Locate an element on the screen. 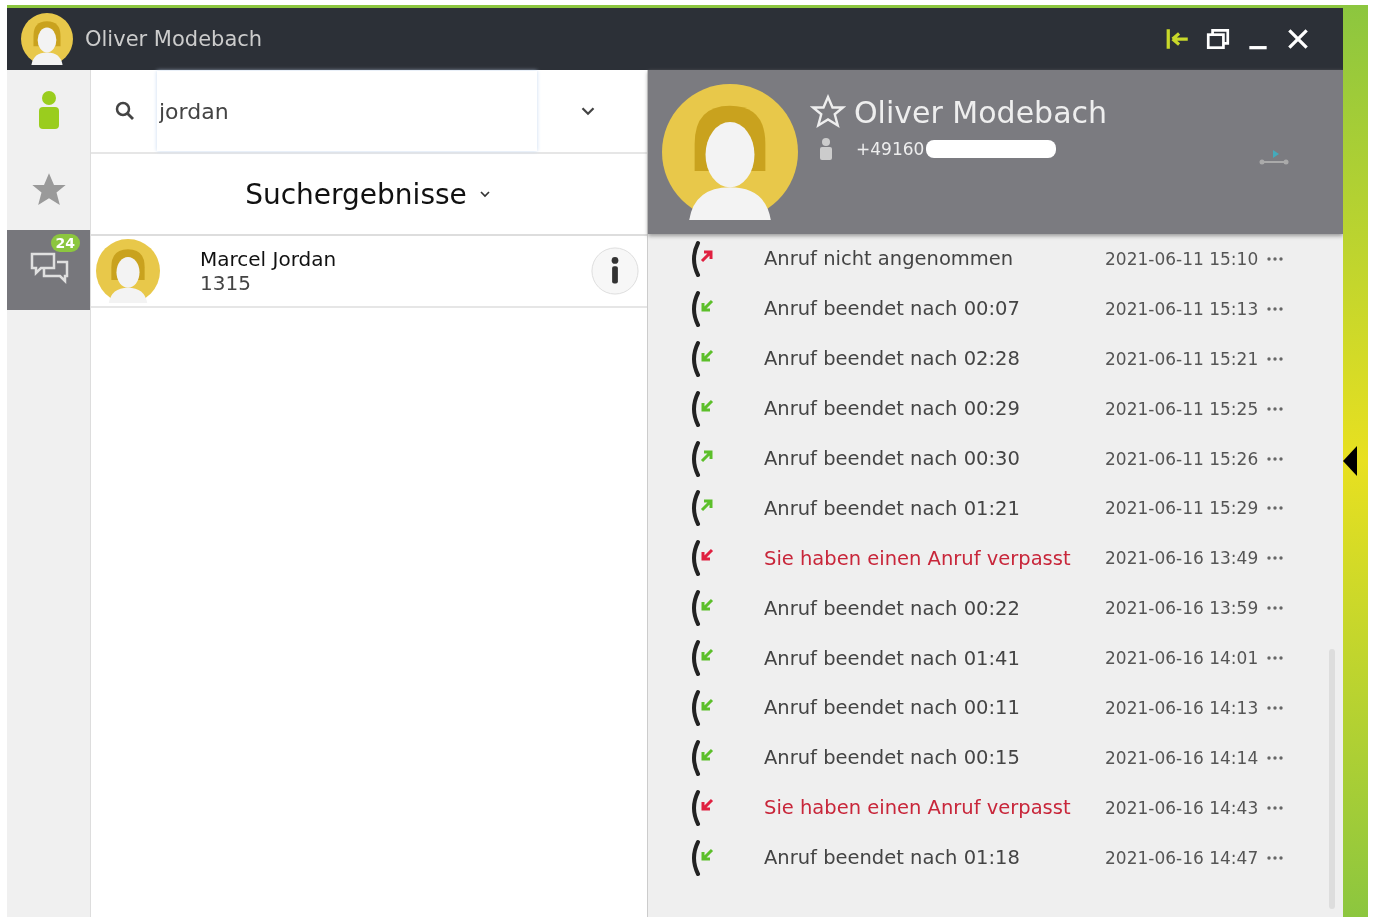 This screenshot has height=917, width=1375. phone-number: +49160 is located at coordinates (890, 149).